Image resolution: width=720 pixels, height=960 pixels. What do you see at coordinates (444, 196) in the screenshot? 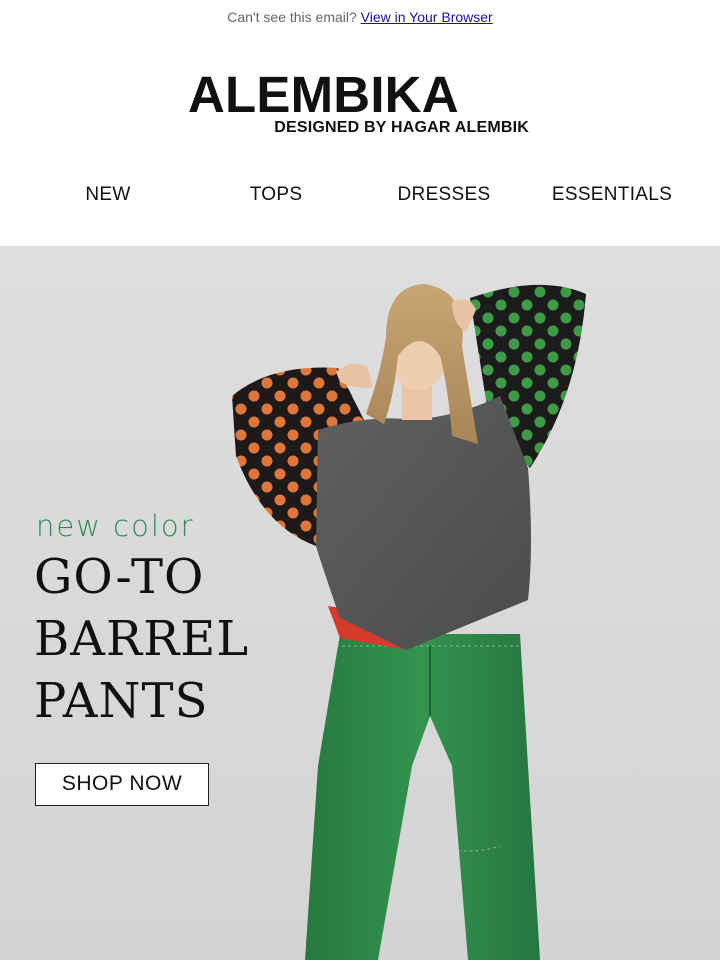
I see `nav-item-dresses: DRESSES` at bounding box center [444, 196].